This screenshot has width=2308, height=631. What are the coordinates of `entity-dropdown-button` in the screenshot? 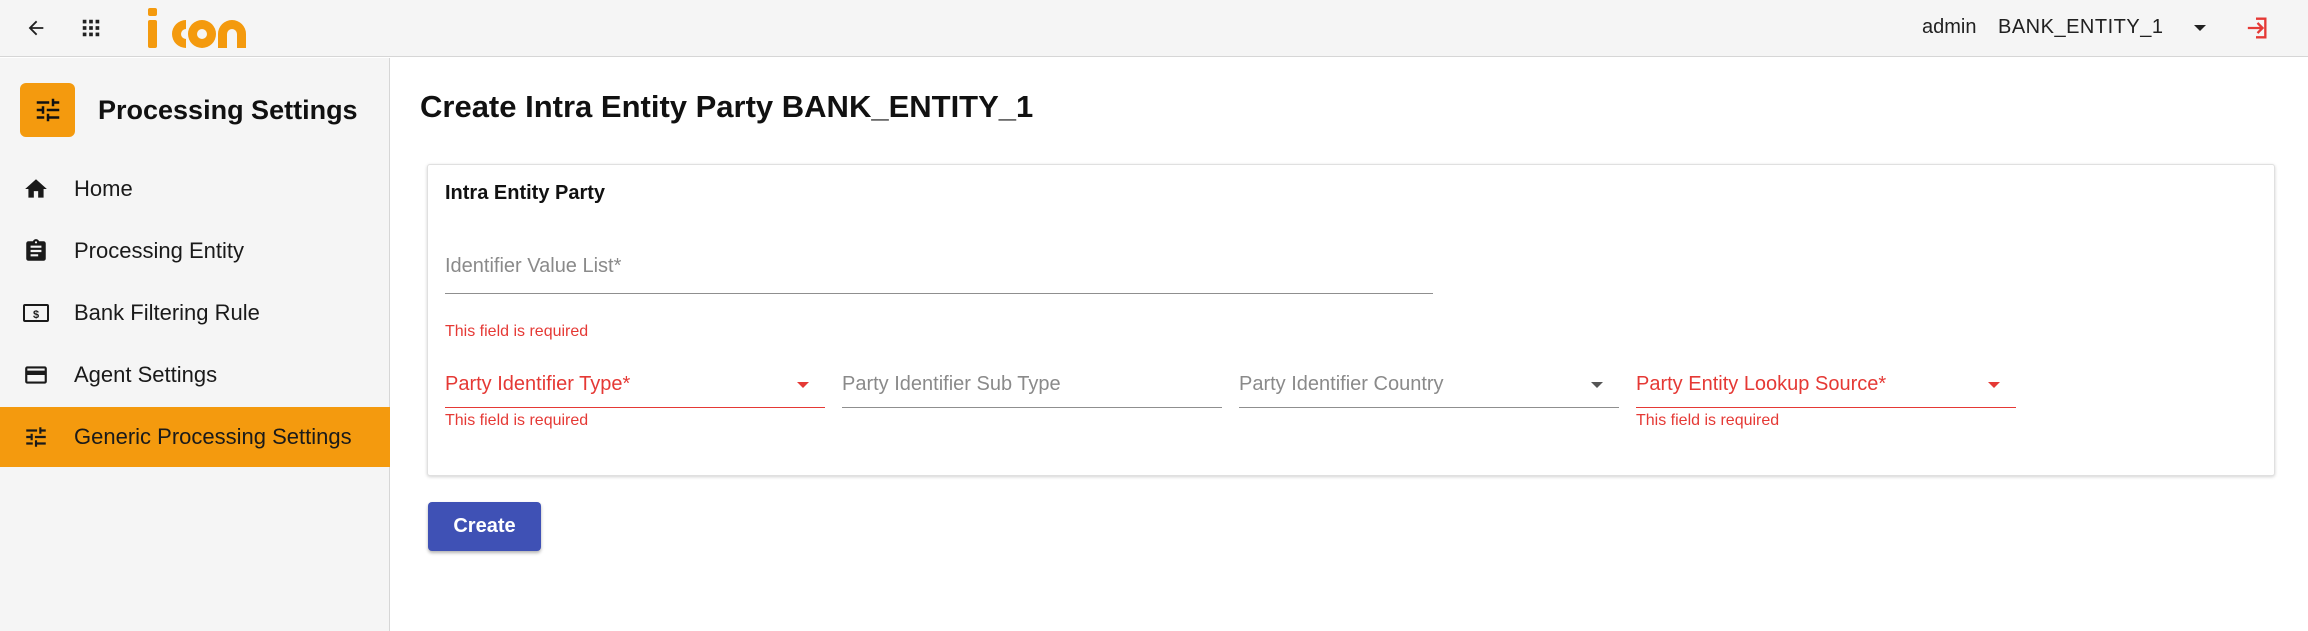 It's located at (2200, 28).